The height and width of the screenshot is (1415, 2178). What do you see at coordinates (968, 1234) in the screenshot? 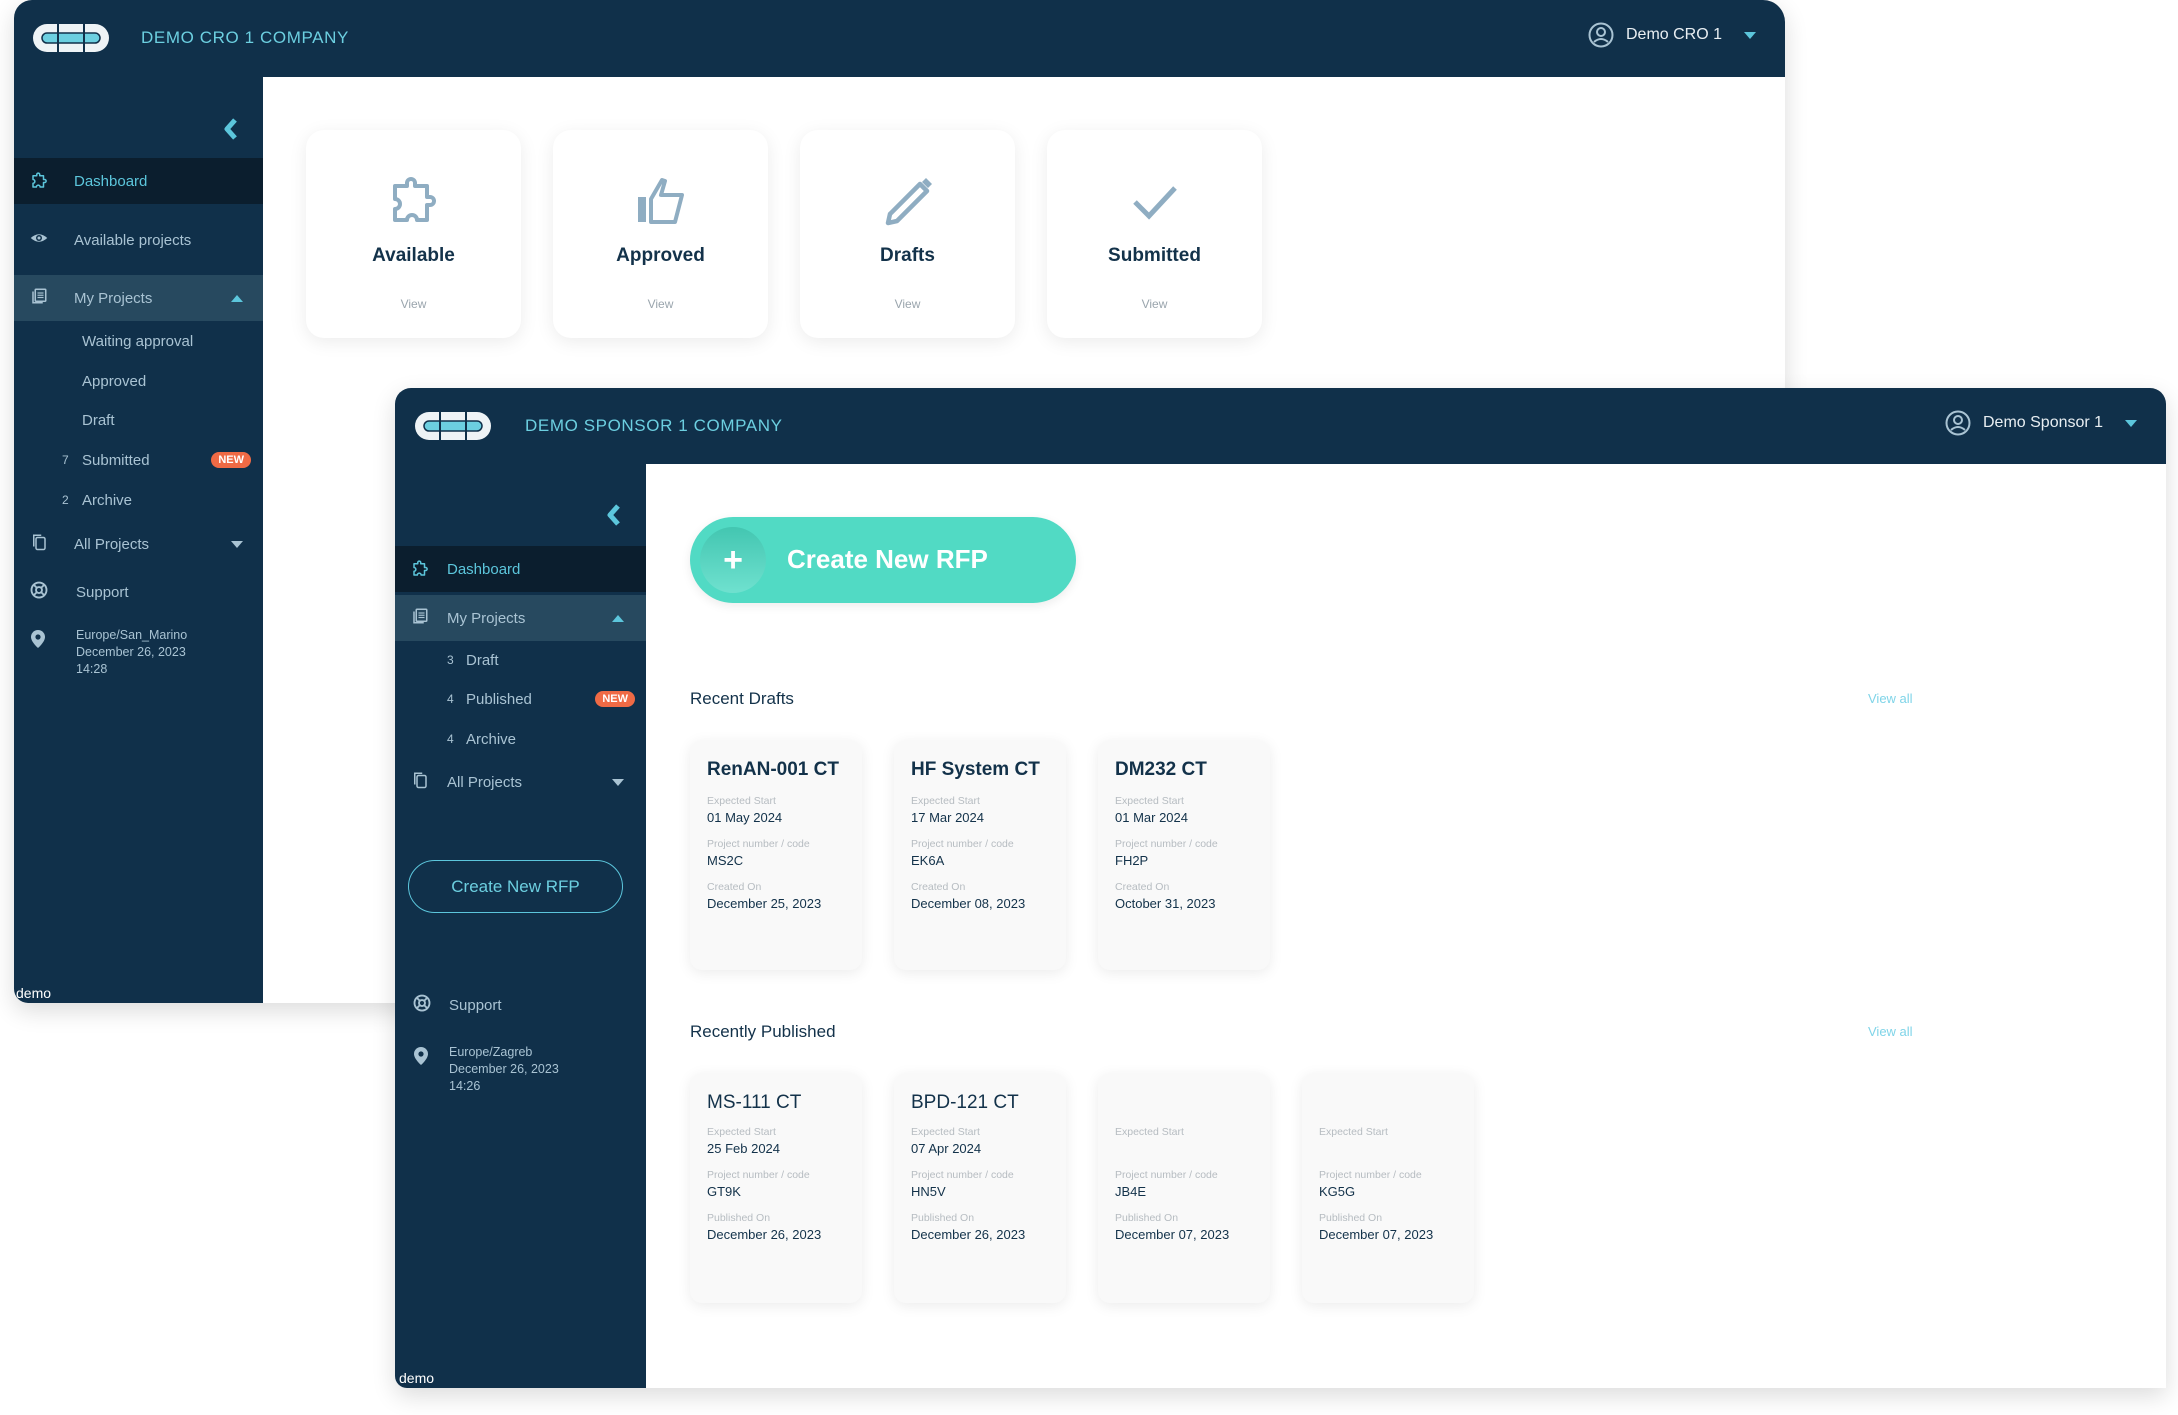
I see `published-date: December 26, 2023` at bounding box center [968, 1234].